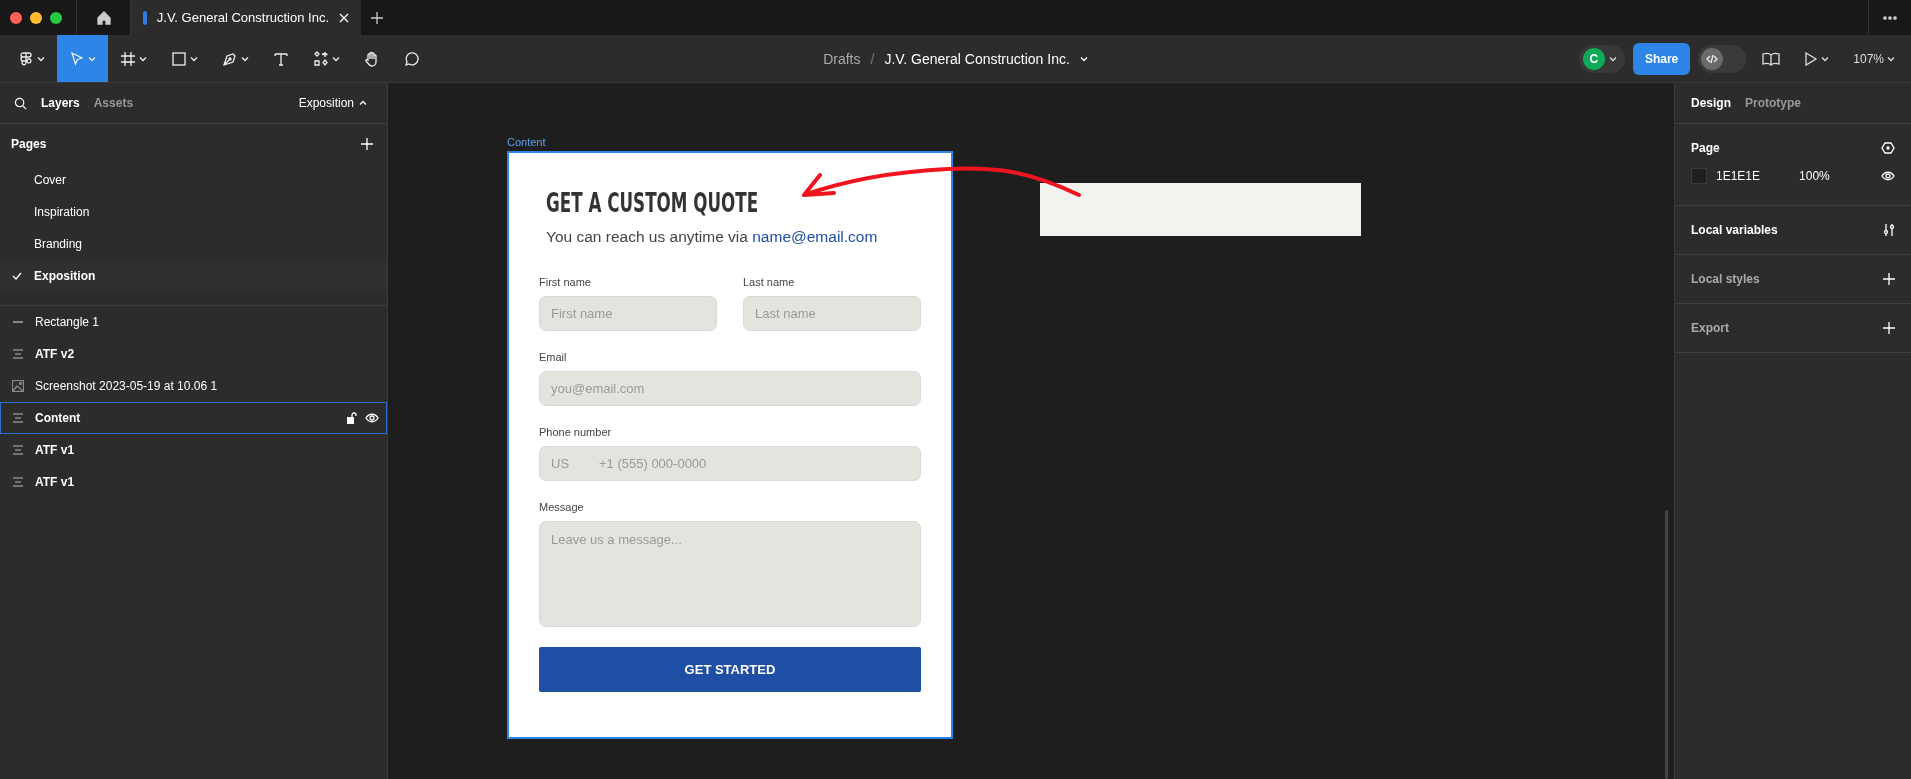  What do you see at coordinates (553, 357) in the screenshot?
I see `field-label: Email` at bounding box center [553, 357].